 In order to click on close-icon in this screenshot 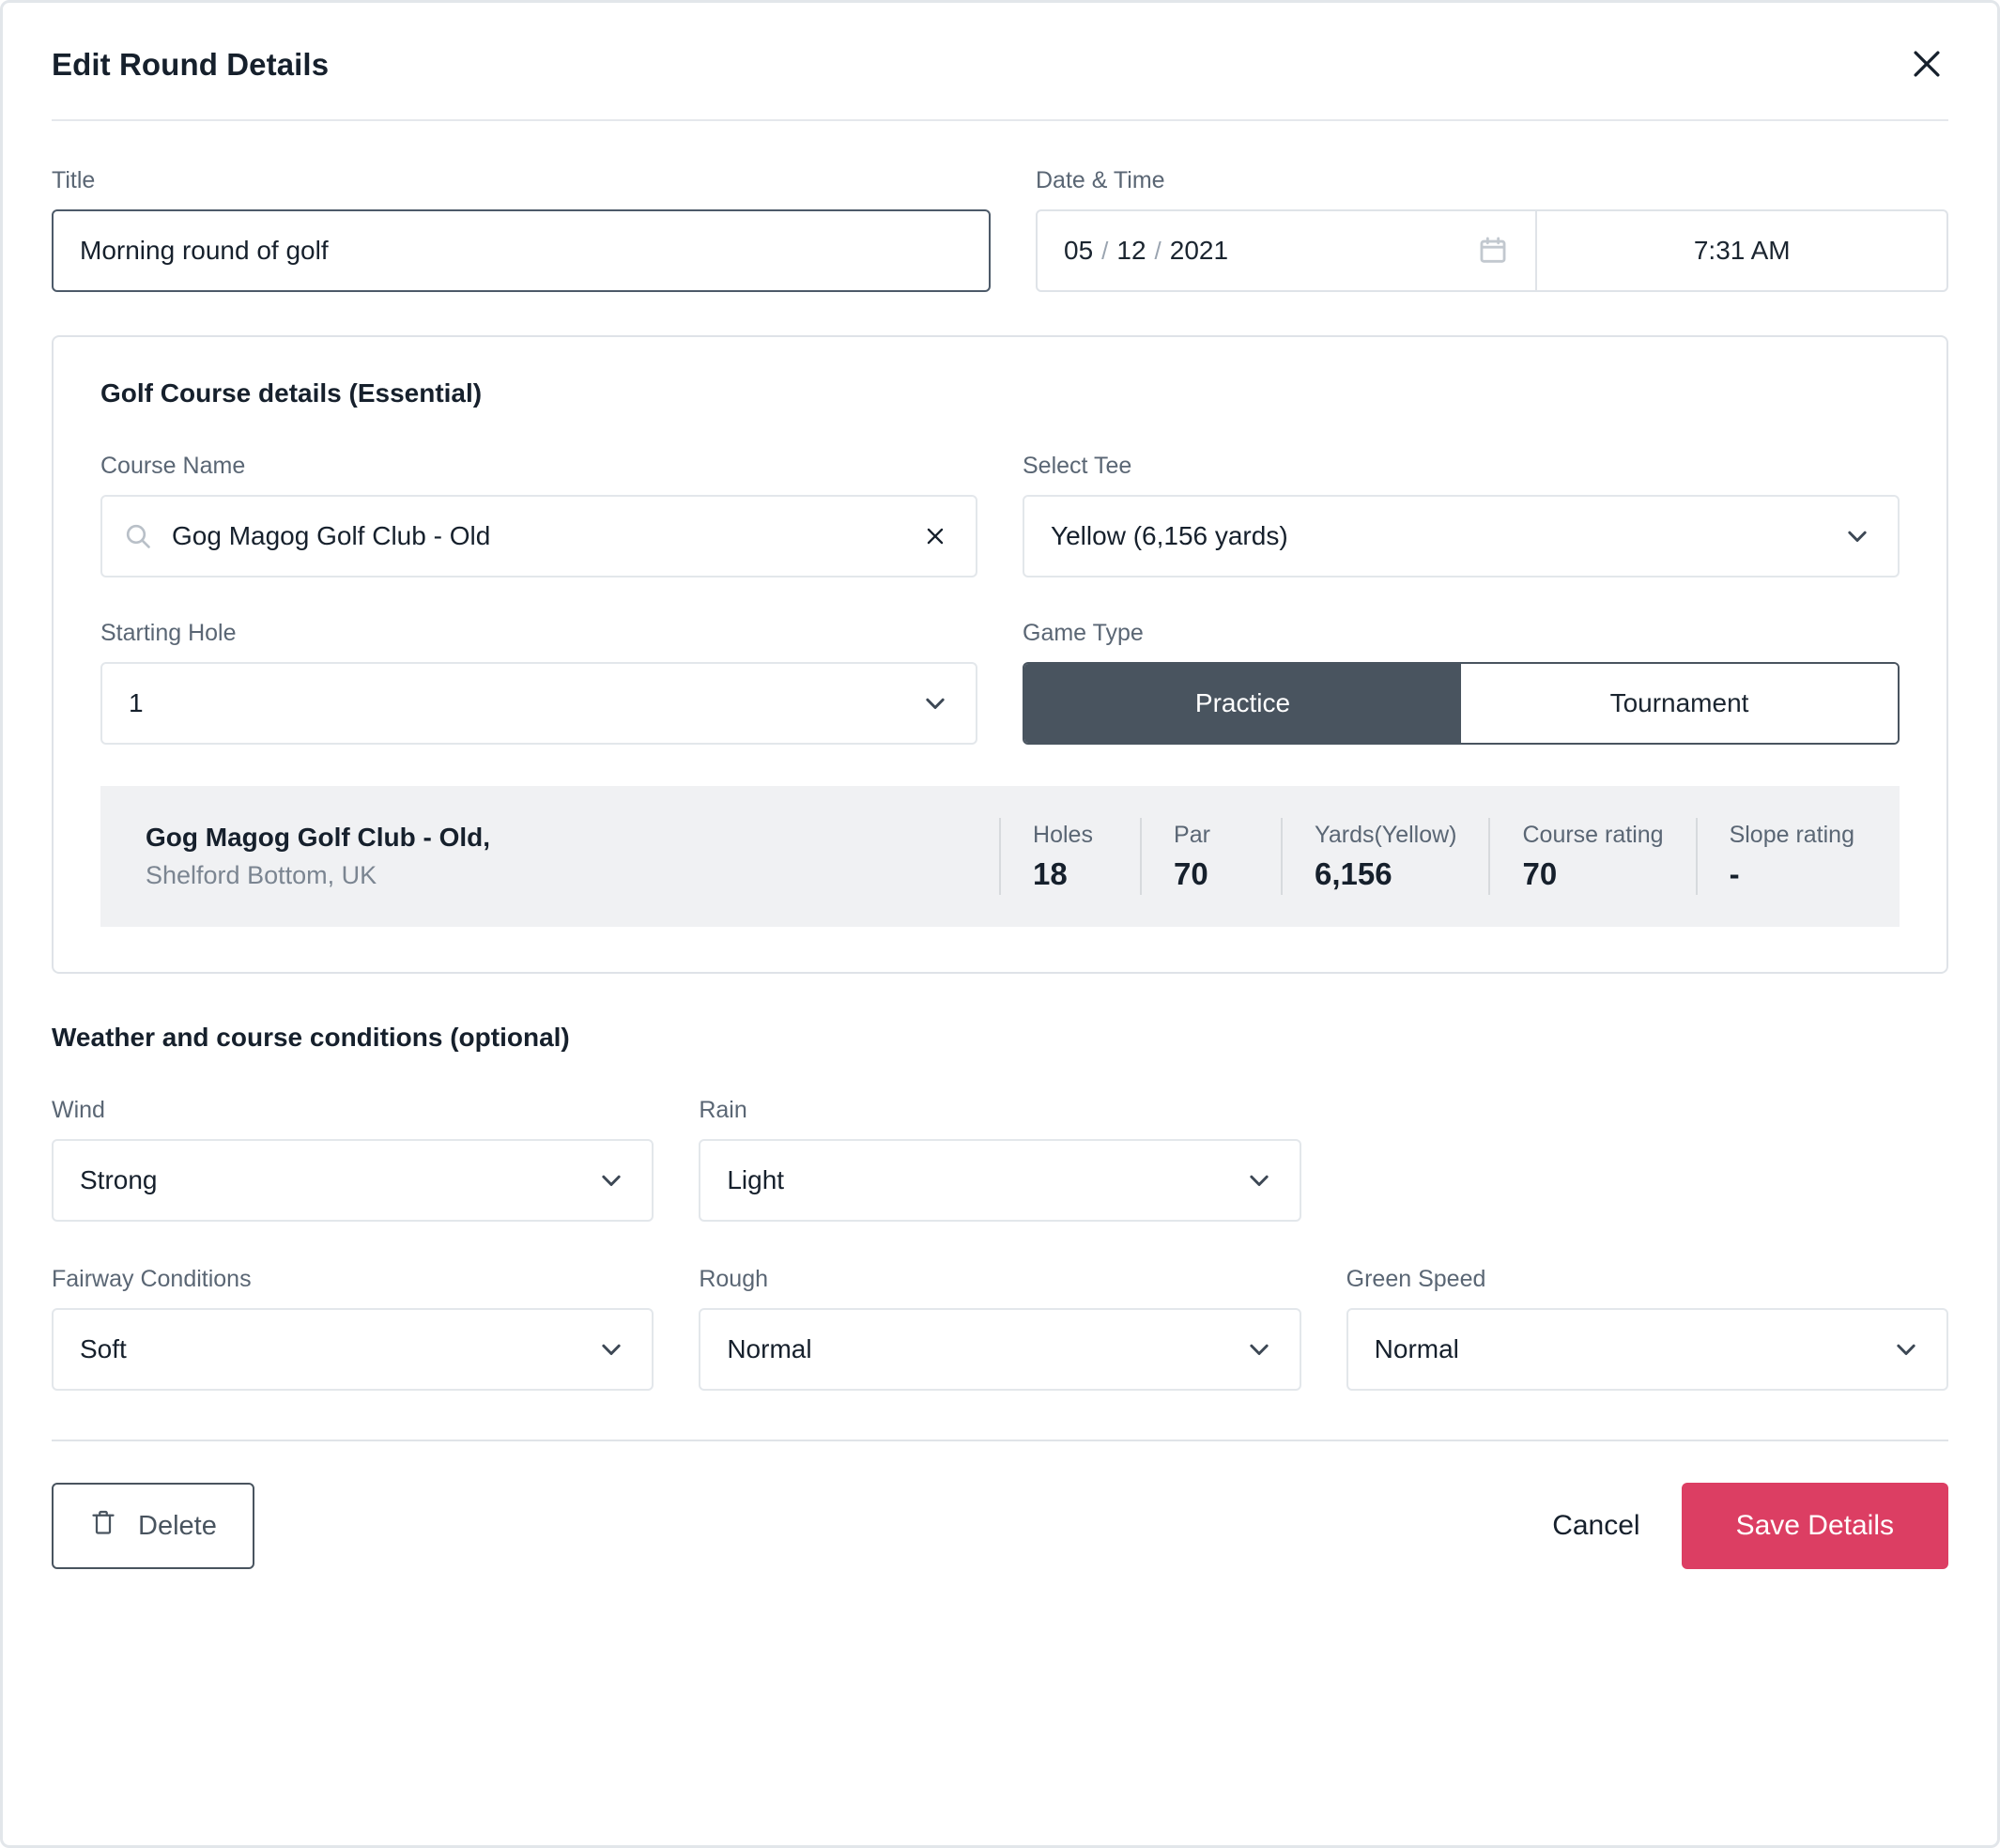, I will do `click(1926, 63)`.